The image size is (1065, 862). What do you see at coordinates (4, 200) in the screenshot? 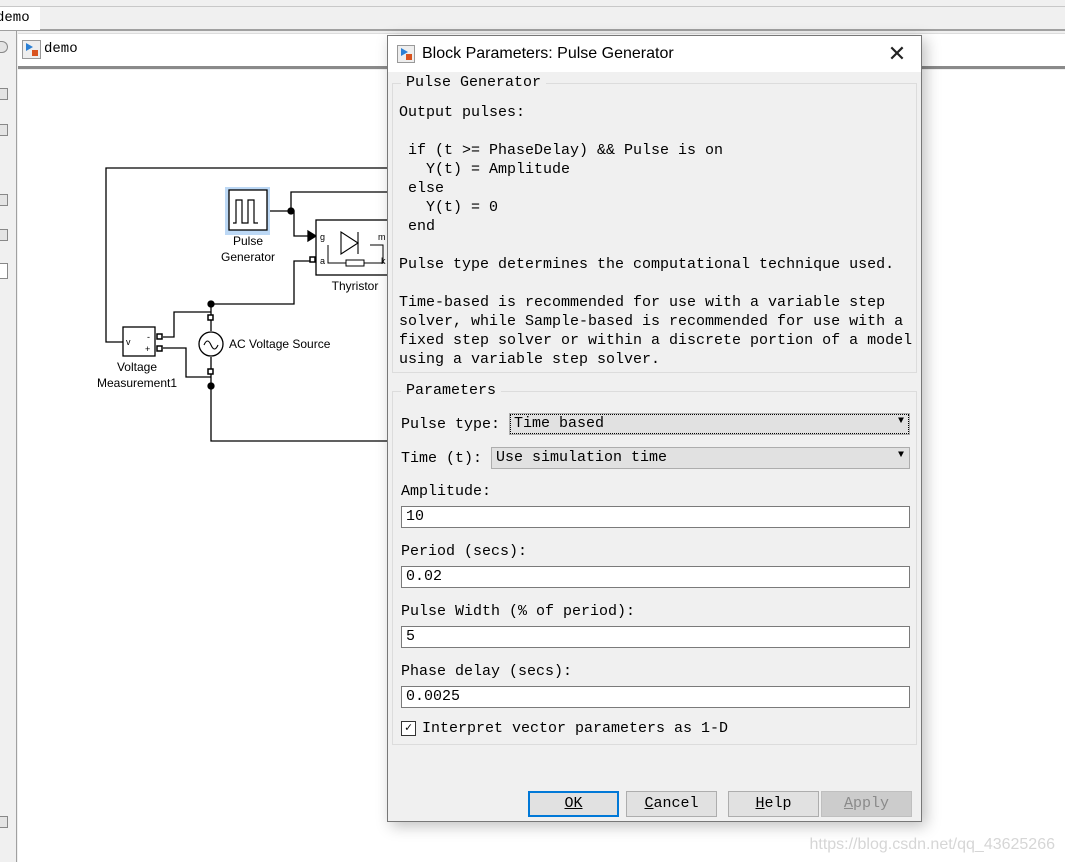
I see `annotation-icon` at bounding box center [4, 200].